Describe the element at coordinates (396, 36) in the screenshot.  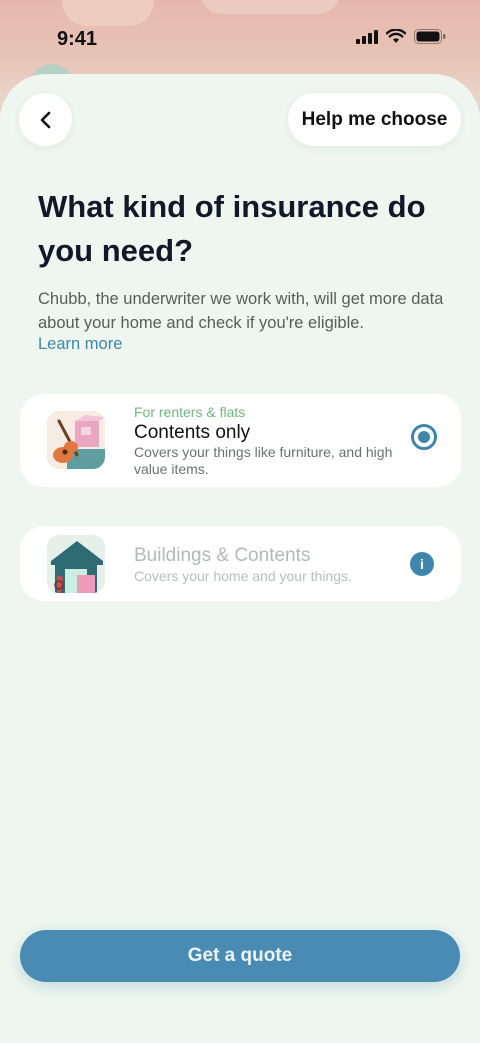
I see `wifi-icon` at that location.